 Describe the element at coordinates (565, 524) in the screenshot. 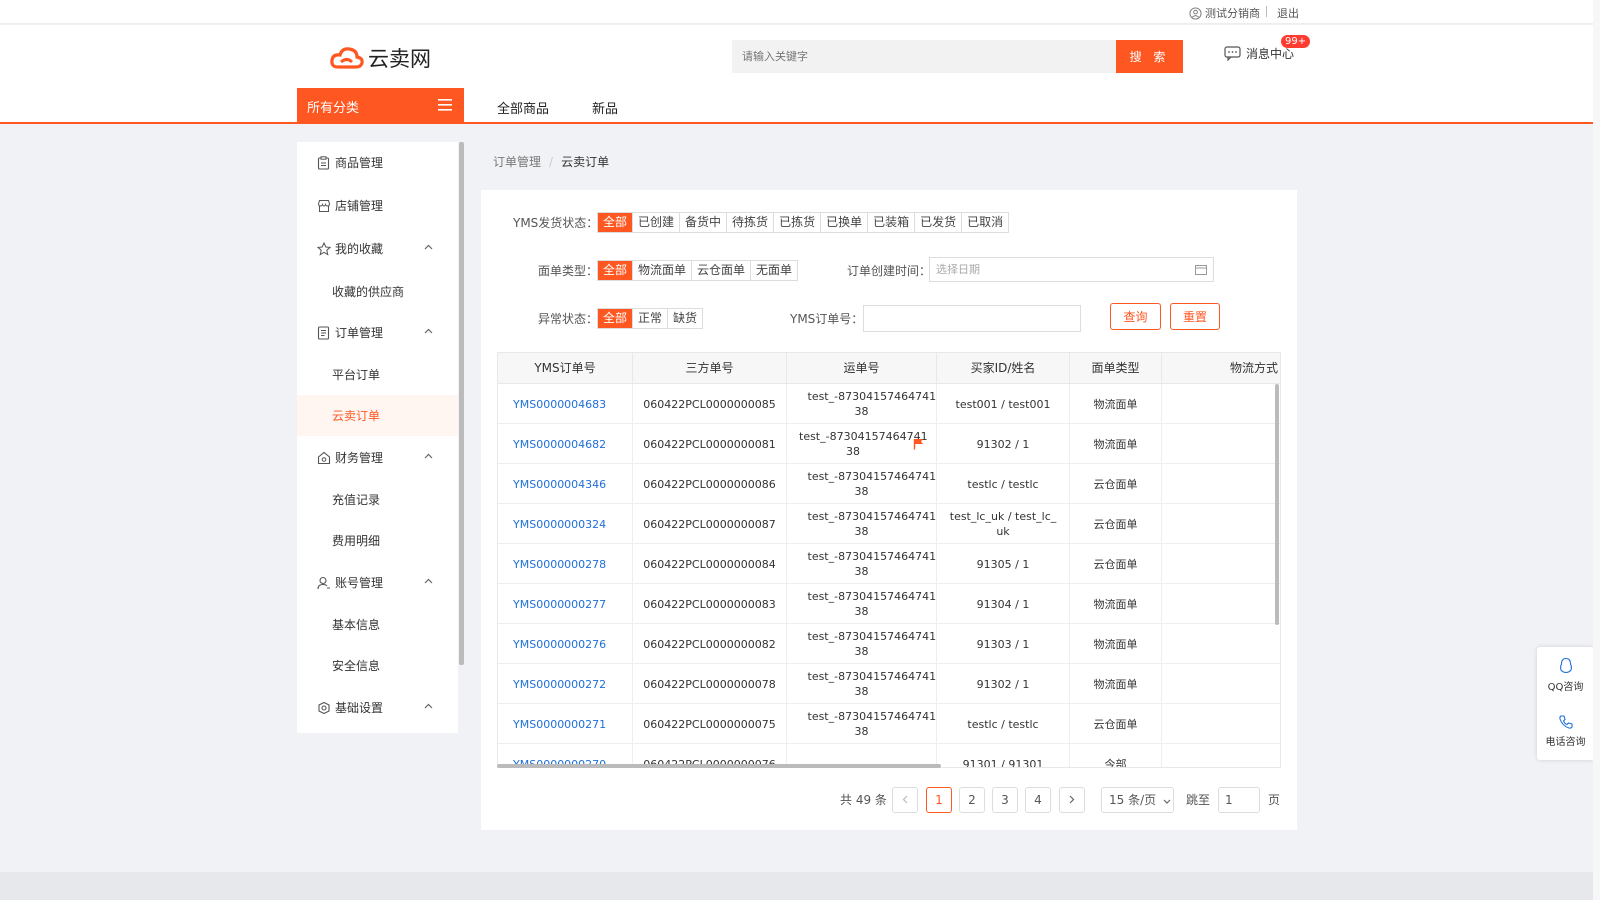

I see `yms-order-link: YMS0000000324` at that location.